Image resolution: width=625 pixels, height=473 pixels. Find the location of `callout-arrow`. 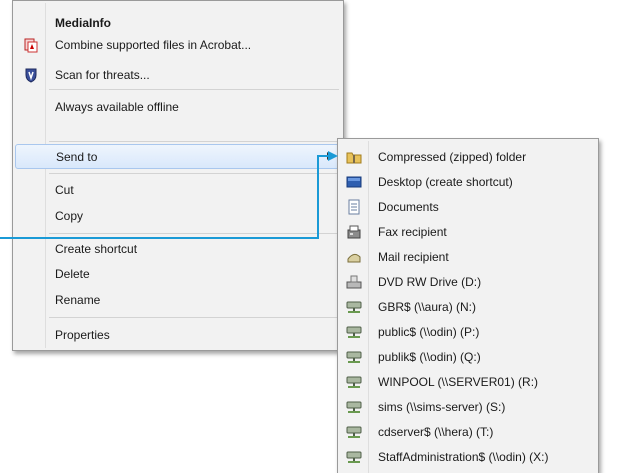

callout-arrow is located at coordinates (169, 195).